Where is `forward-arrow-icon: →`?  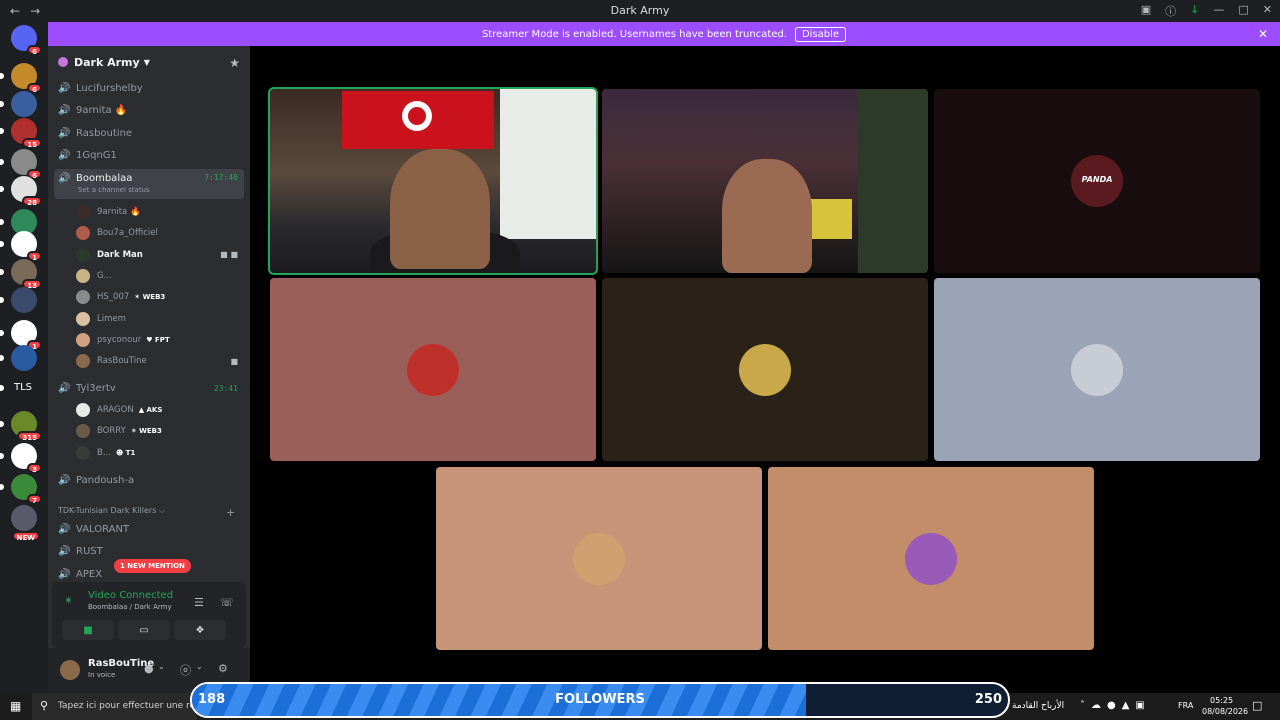
forward-arrow-icon: → is located at coordinates (35, 11).